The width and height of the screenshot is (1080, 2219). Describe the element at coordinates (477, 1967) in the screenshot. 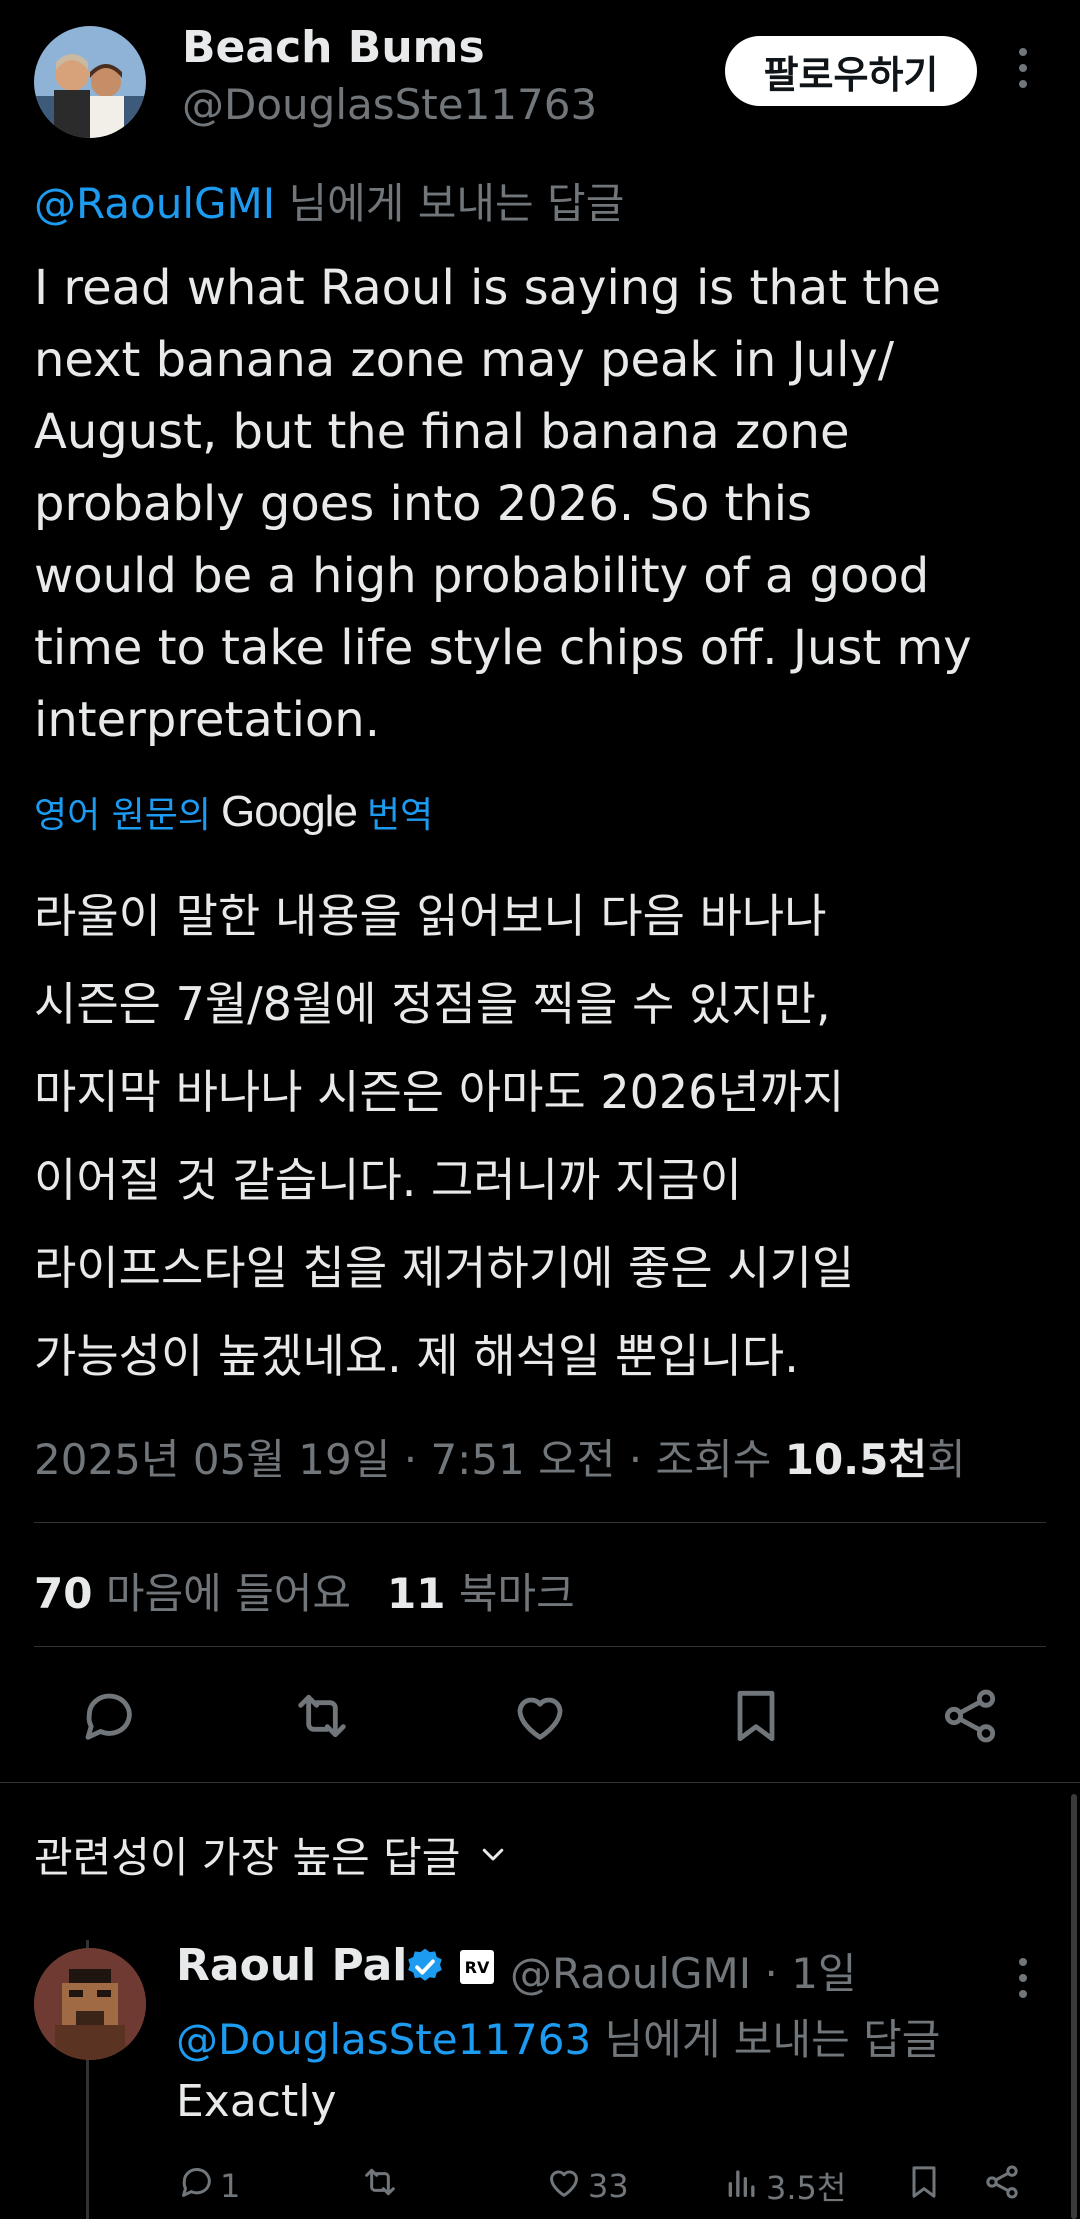

I see `affiliate-badge-icon: RV` at that location.